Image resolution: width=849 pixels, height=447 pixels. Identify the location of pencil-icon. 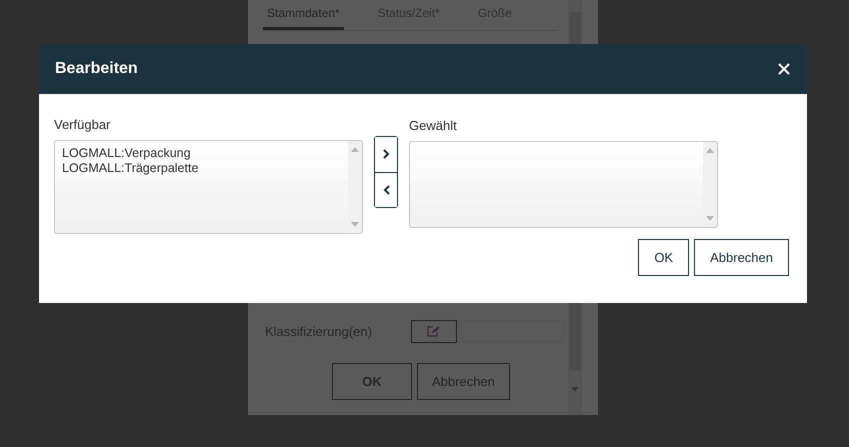
(434, 331).